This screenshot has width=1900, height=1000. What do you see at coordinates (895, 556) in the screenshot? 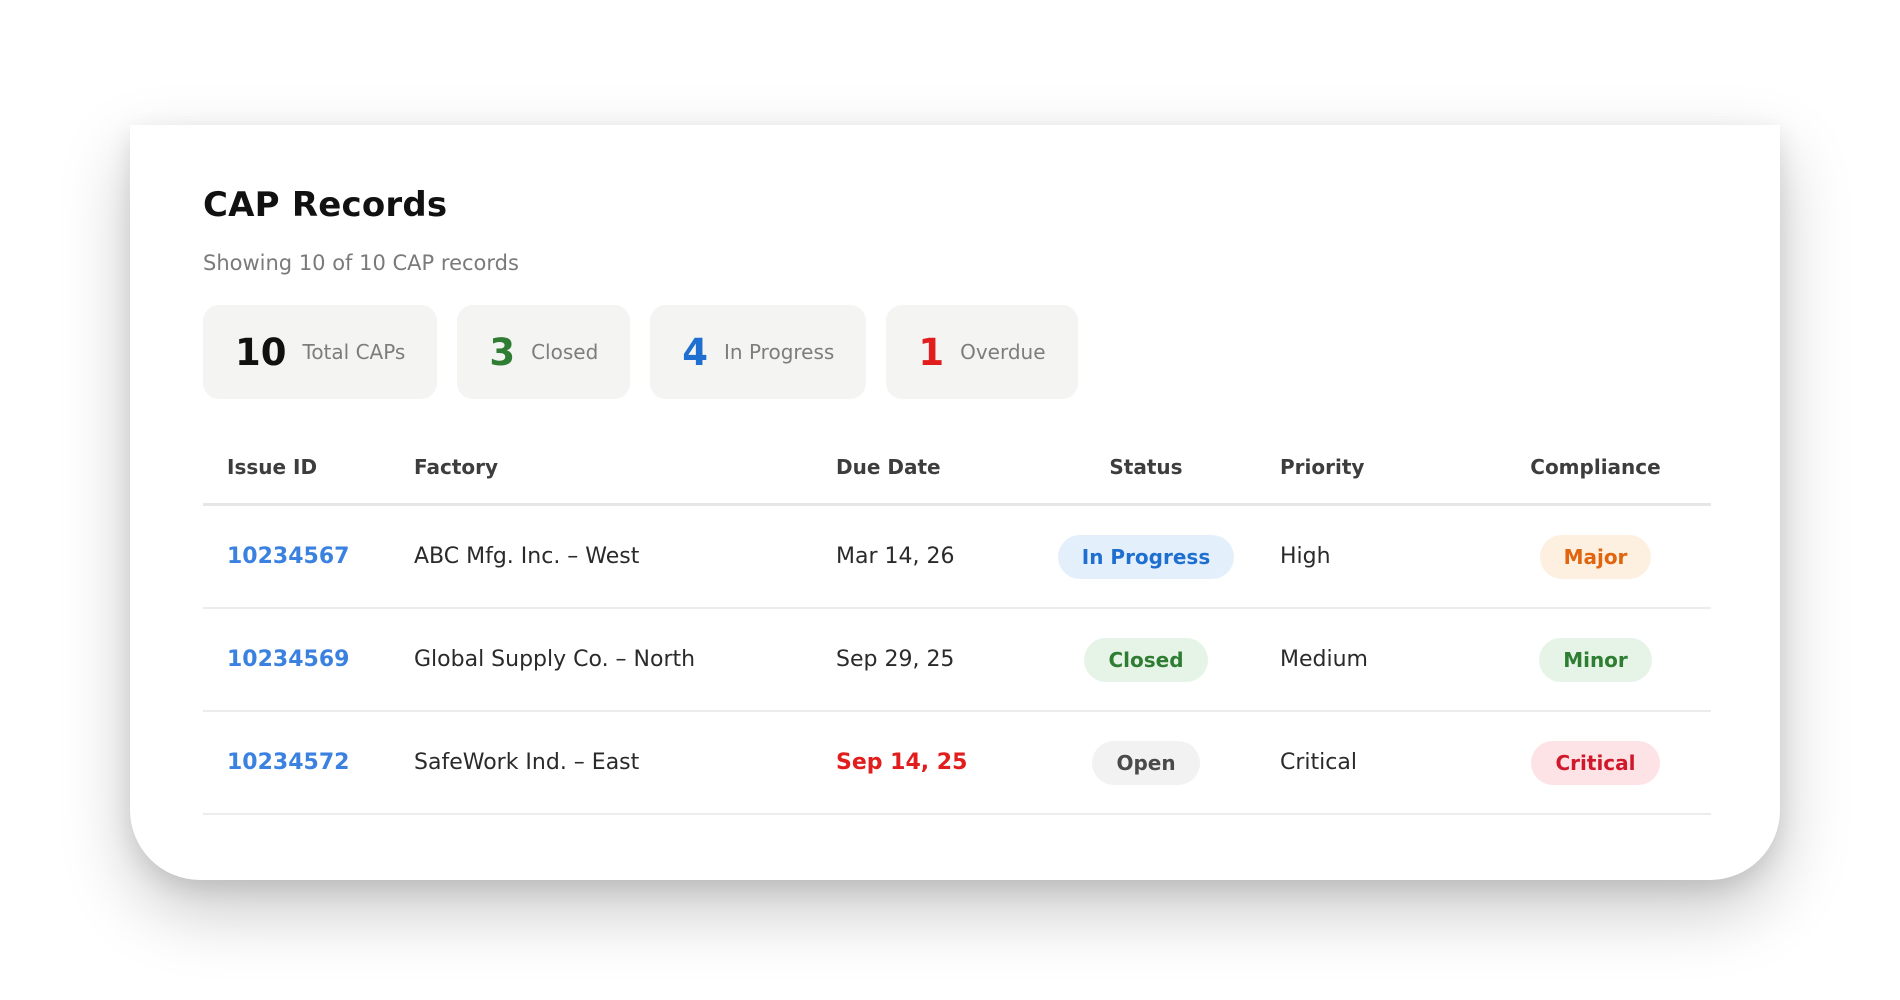
I see `due-date-cell: Mar 14, 26` at bounding box center [895, 556].